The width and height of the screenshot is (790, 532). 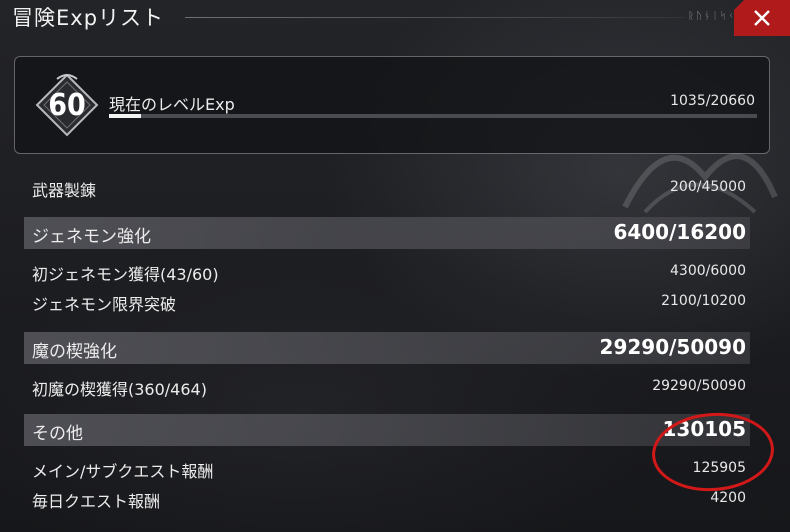 What do you see at coordinates (74, 352) in the screenshot?
I see `section-label: 魔の楔強化` at bounding box center [74, 352].